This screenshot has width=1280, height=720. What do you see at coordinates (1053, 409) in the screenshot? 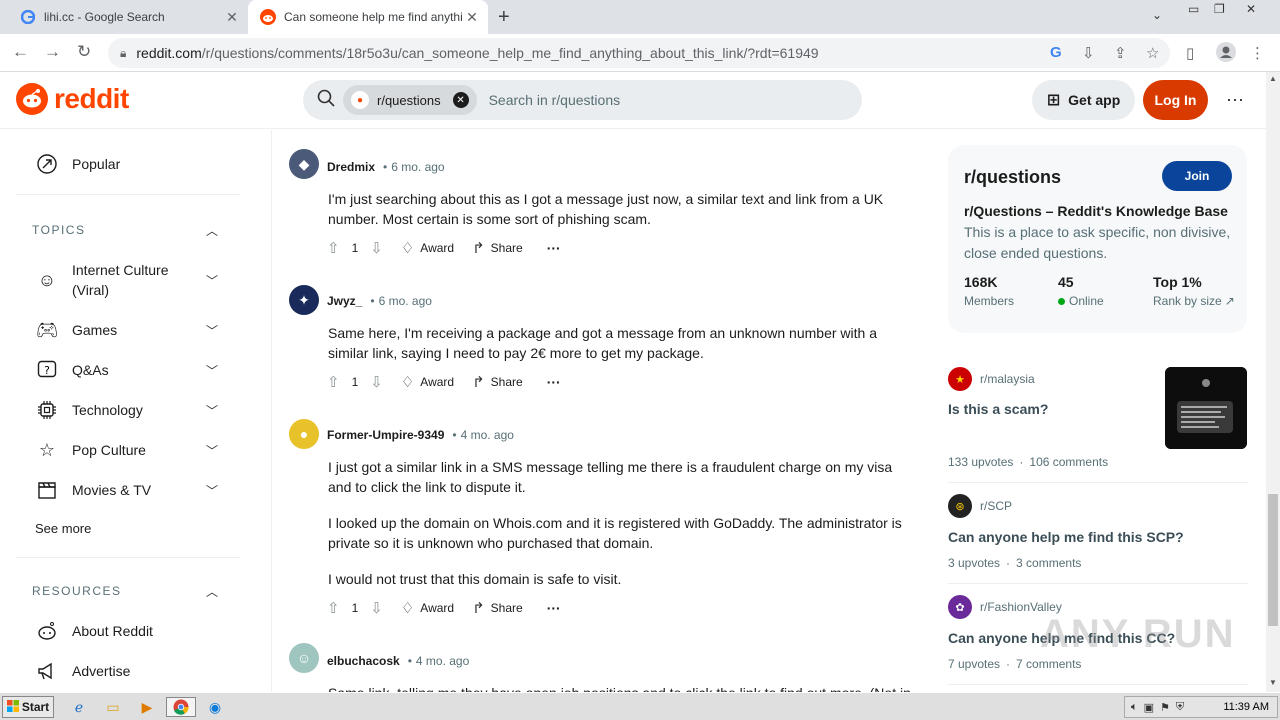
I see `related-post-title: Is this a scam?` at bounding box center [1053, 409].